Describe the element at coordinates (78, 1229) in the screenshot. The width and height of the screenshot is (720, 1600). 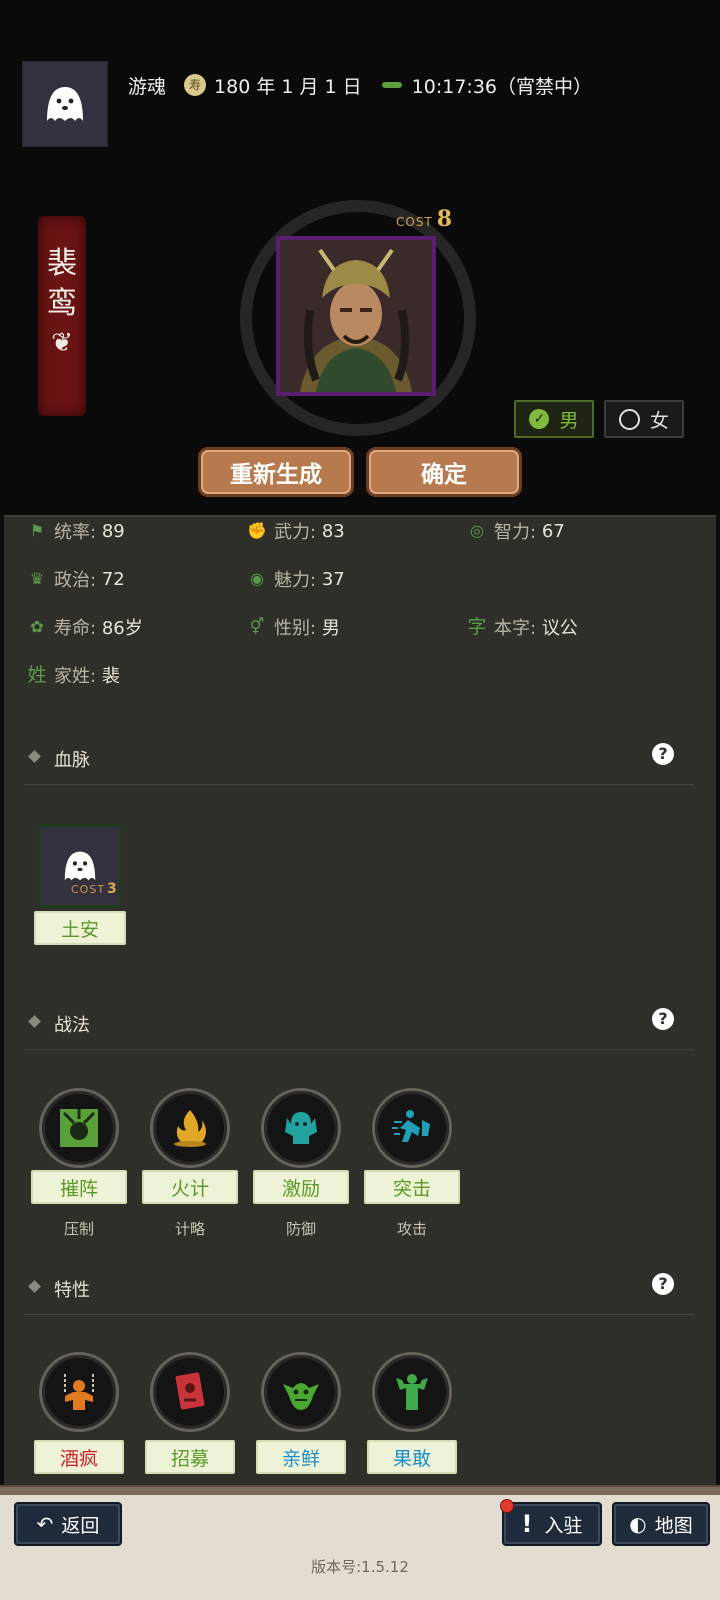
I see `tactic-type-cuizhen: 压制` at that location.